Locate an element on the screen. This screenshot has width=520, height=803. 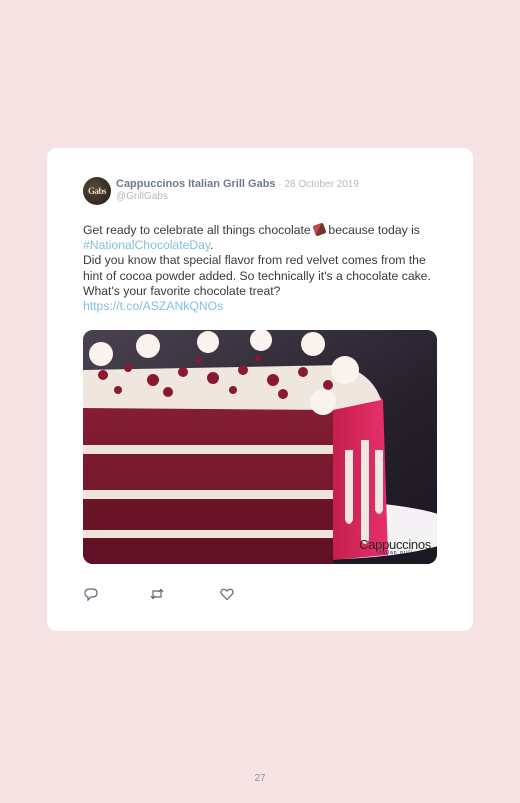
like-button is located at coordinates (227, 594).